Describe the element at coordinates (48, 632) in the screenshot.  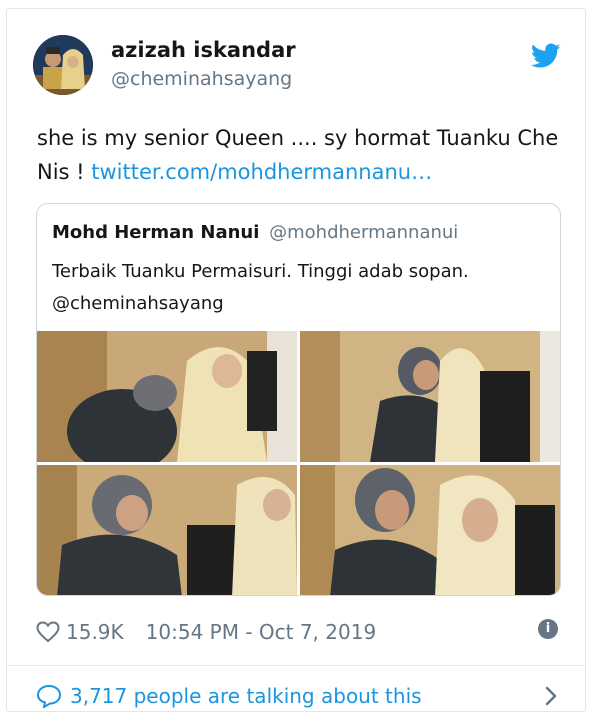
I see `heart-icon` at that location.